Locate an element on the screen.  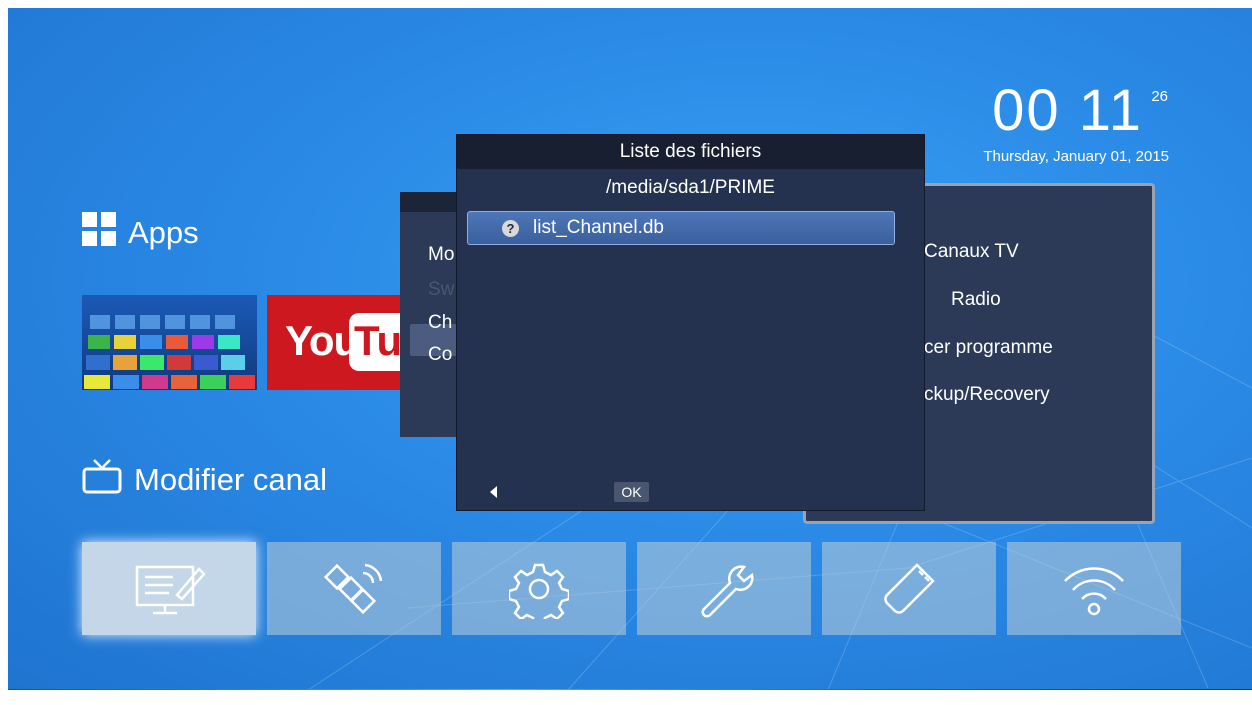
dialog-path: /media/sda1/PRIME is located at coordinates (690, 187).